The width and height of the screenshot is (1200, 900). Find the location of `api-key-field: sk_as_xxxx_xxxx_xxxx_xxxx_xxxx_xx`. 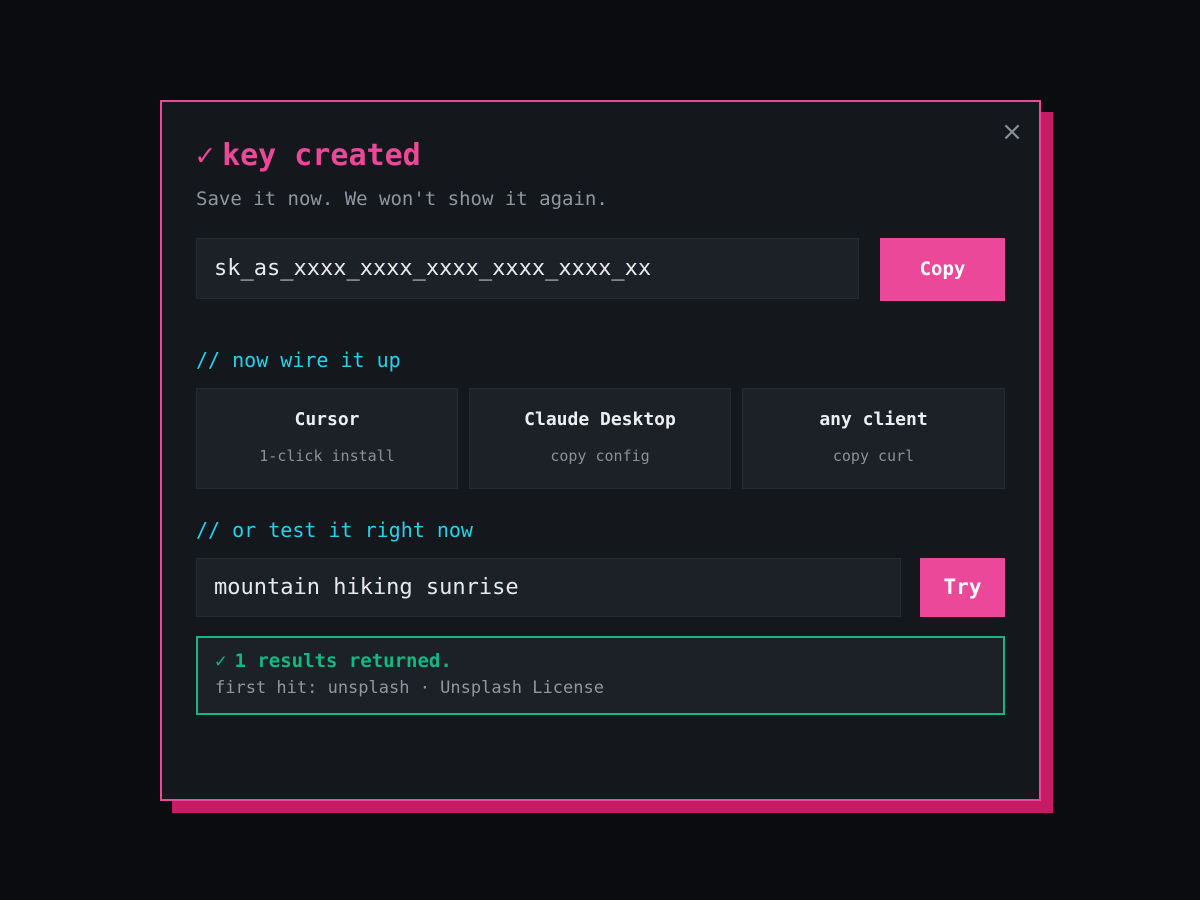

api-key-field: sk_as_xxxx_xxxx_xxxx_xxxx_xxxx_xx is located at coordinates (527, 268).